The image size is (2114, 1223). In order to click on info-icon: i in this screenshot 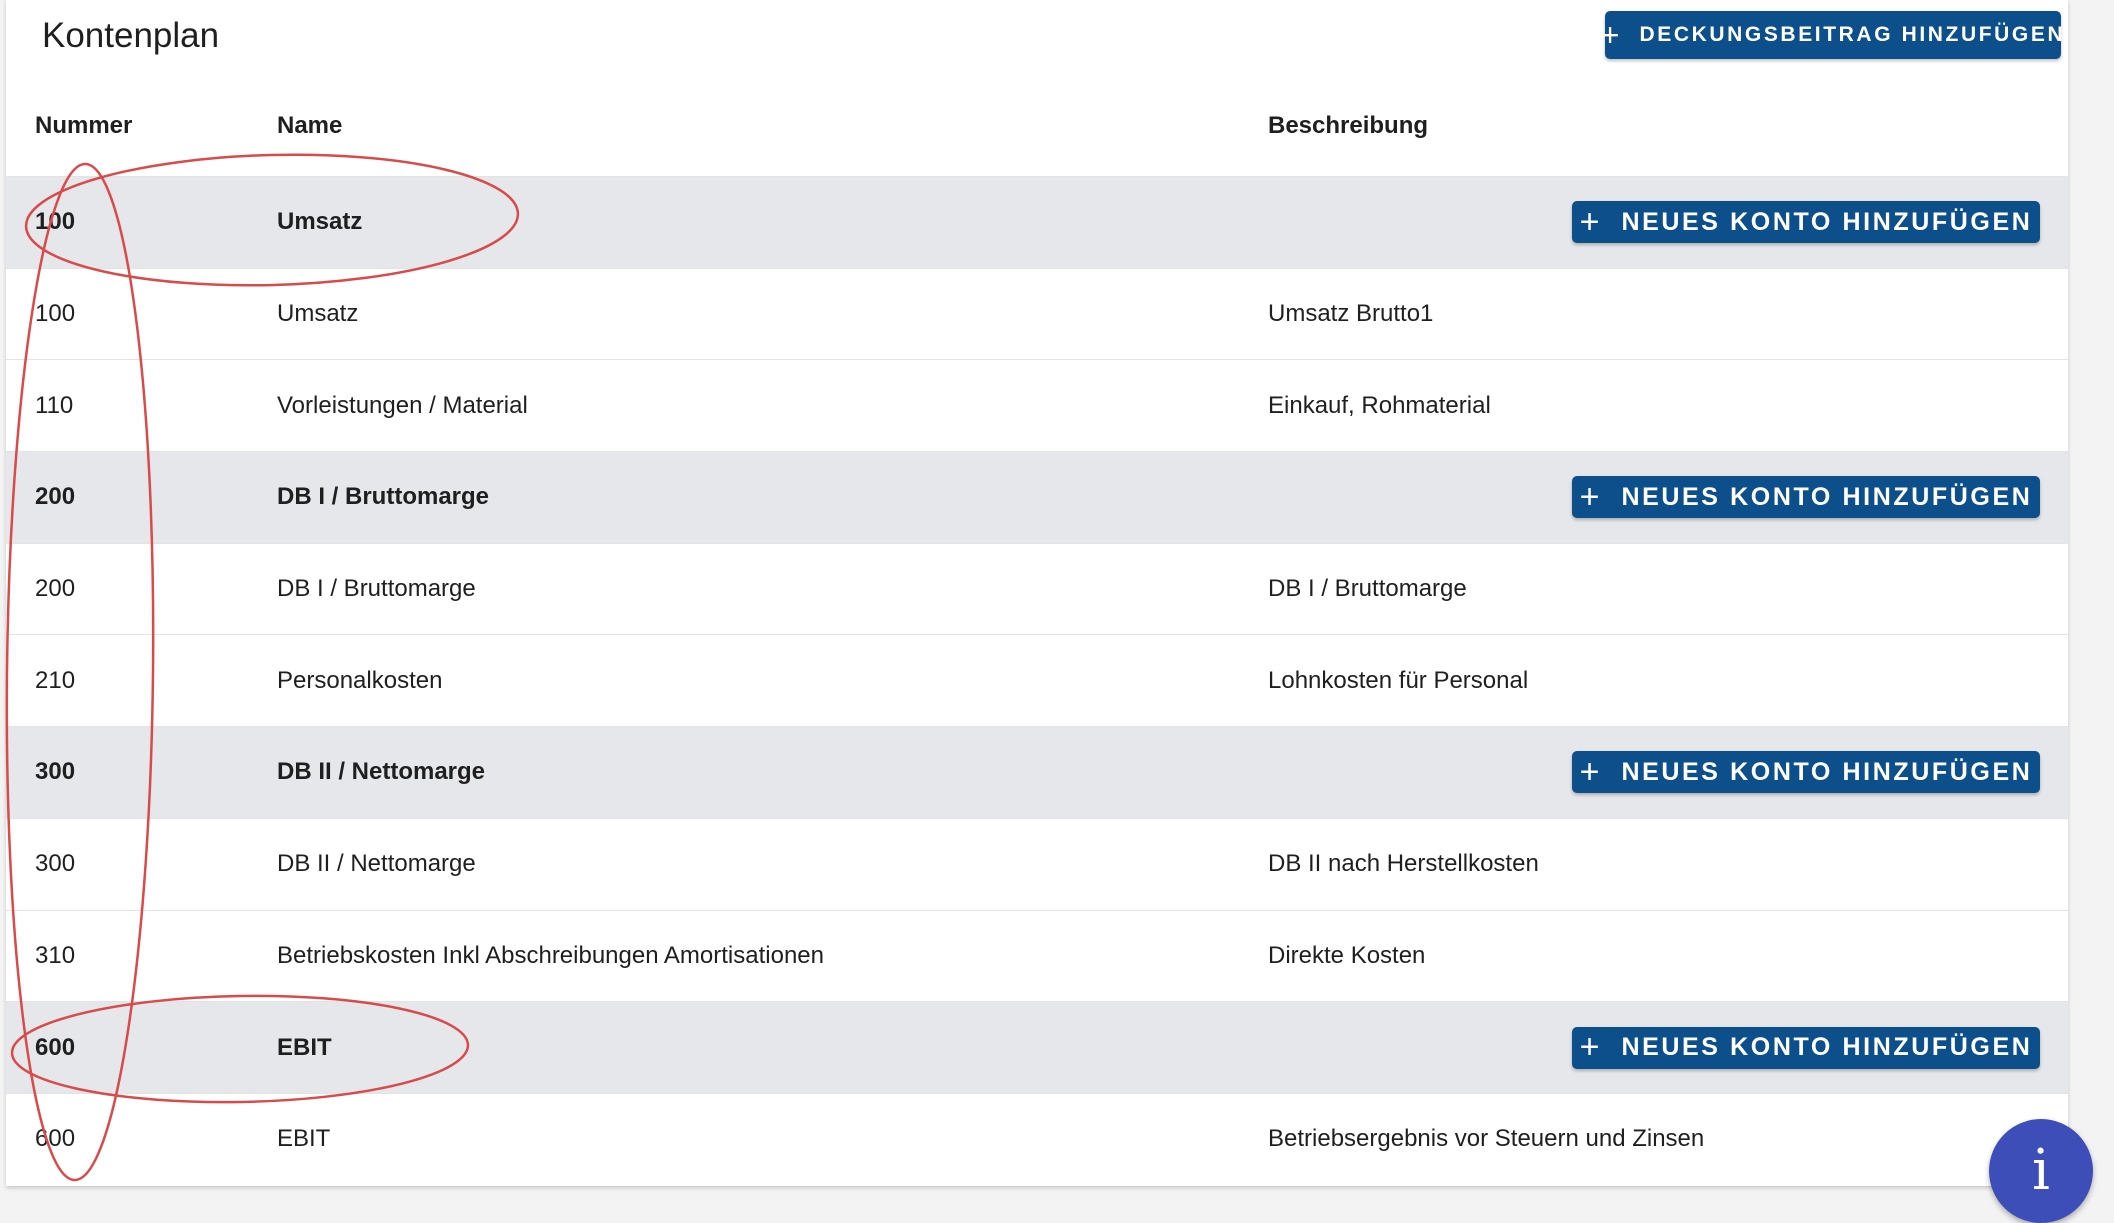, I will do `click(2041, 1170)`.